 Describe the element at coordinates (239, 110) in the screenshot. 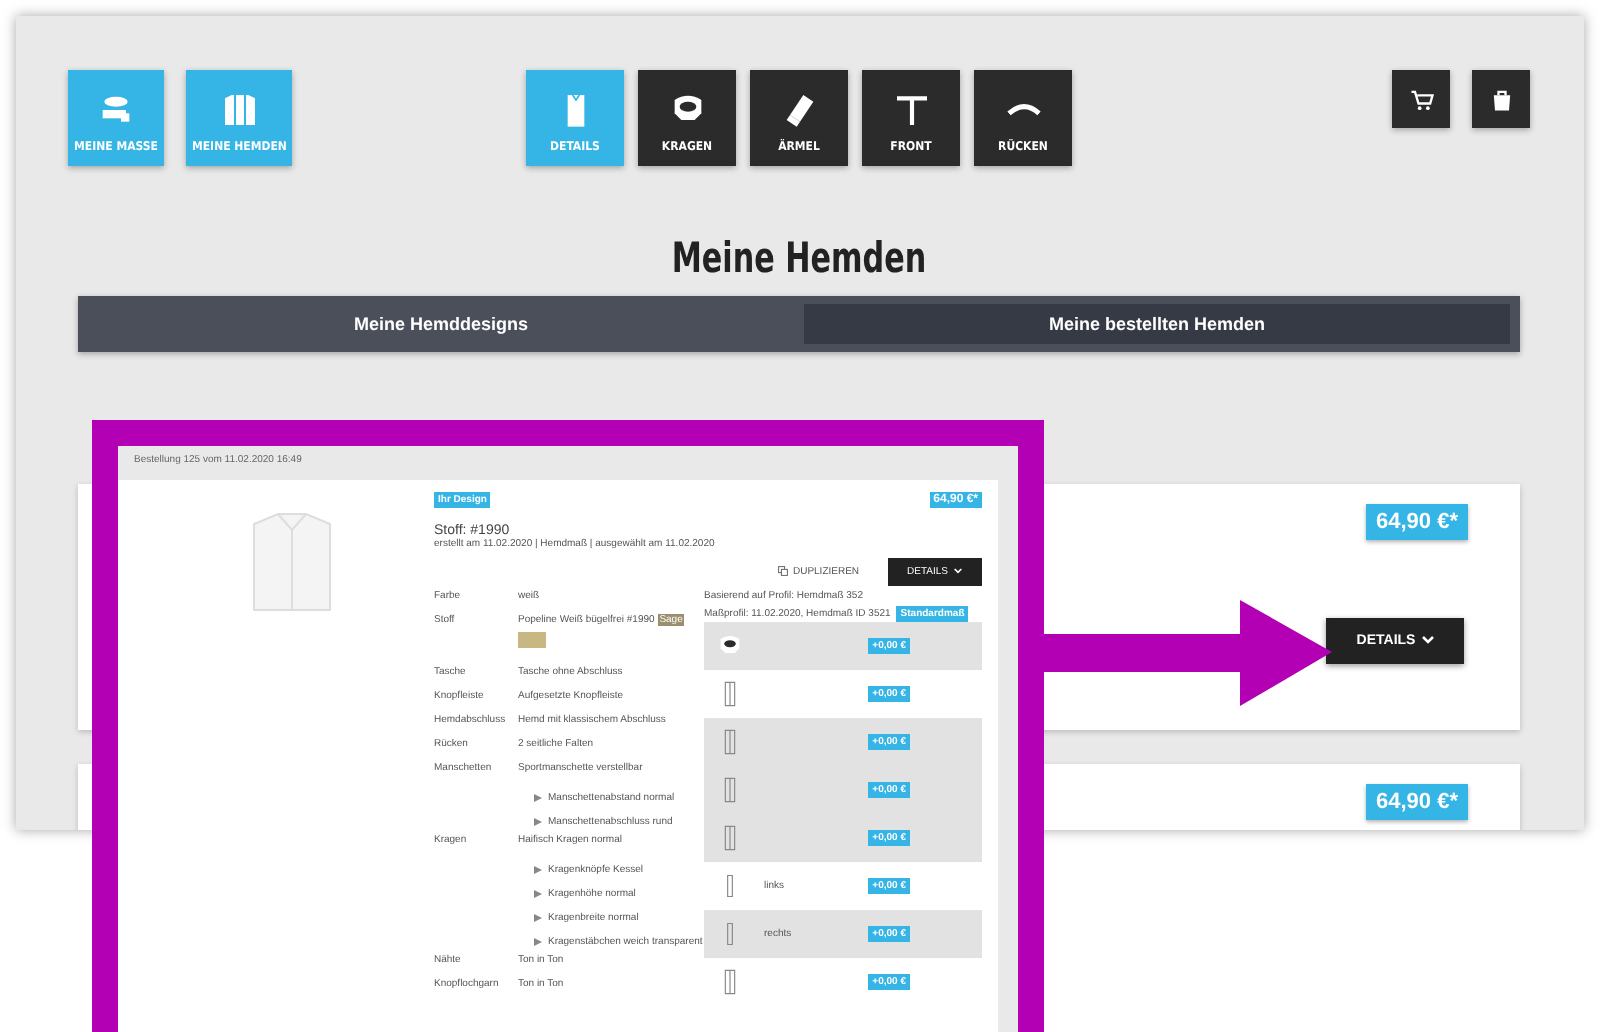

I see `shirts-icon` at that location.